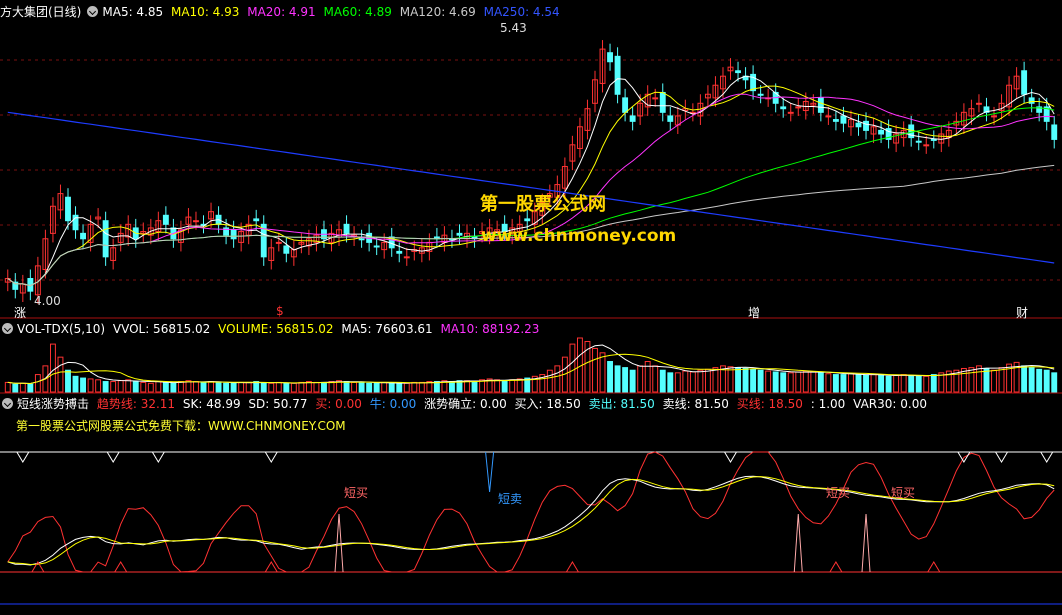 The height and width of the screenshot is (615, 1062). Describe the element at coordinates (53, 404) in the screenshot. I see `indicator-name: 短线涨势搏击` at that location.